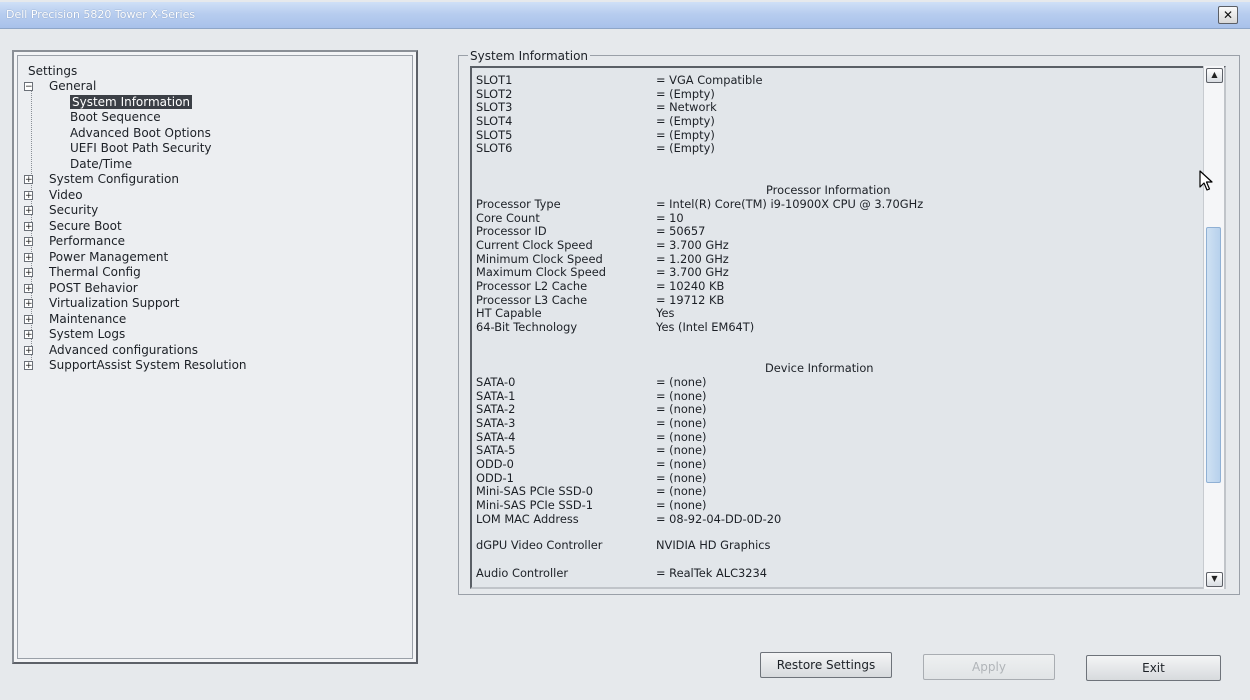 The width and height of the screenshot is (1250, 700). I want to click on tree-item-maintenance: Maintenance, so click(87, 319).